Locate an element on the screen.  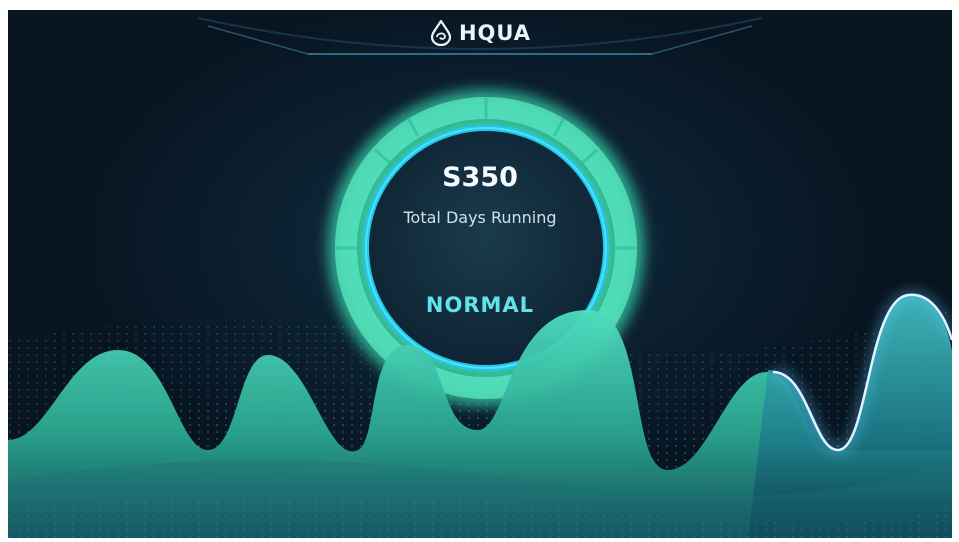
status-indicator: NORMAL is located at coordinates (480, 305).